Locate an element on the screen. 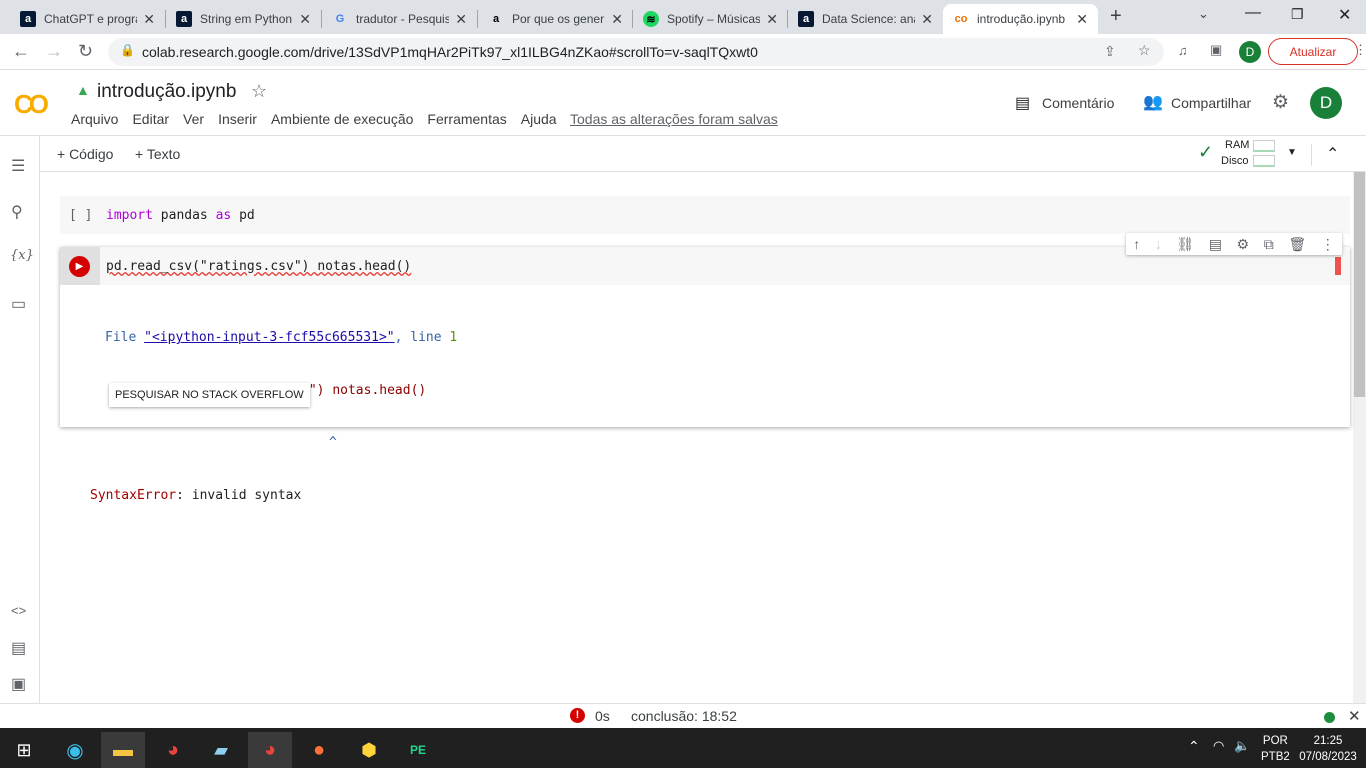 The height and width of the screenshot is (768, 1366). chrome-profile-icon: ◕ is located at coordinates (270, 750).